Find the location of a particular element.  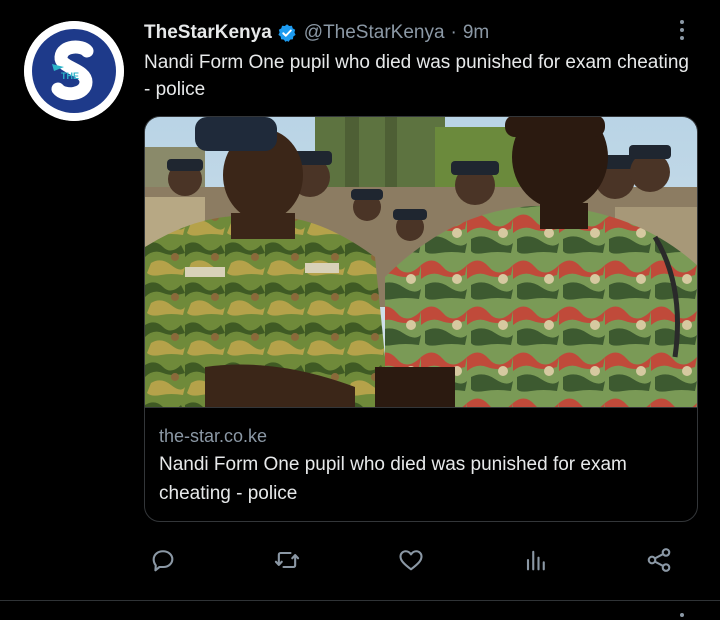

views-button is located at coordinates (535, 560).